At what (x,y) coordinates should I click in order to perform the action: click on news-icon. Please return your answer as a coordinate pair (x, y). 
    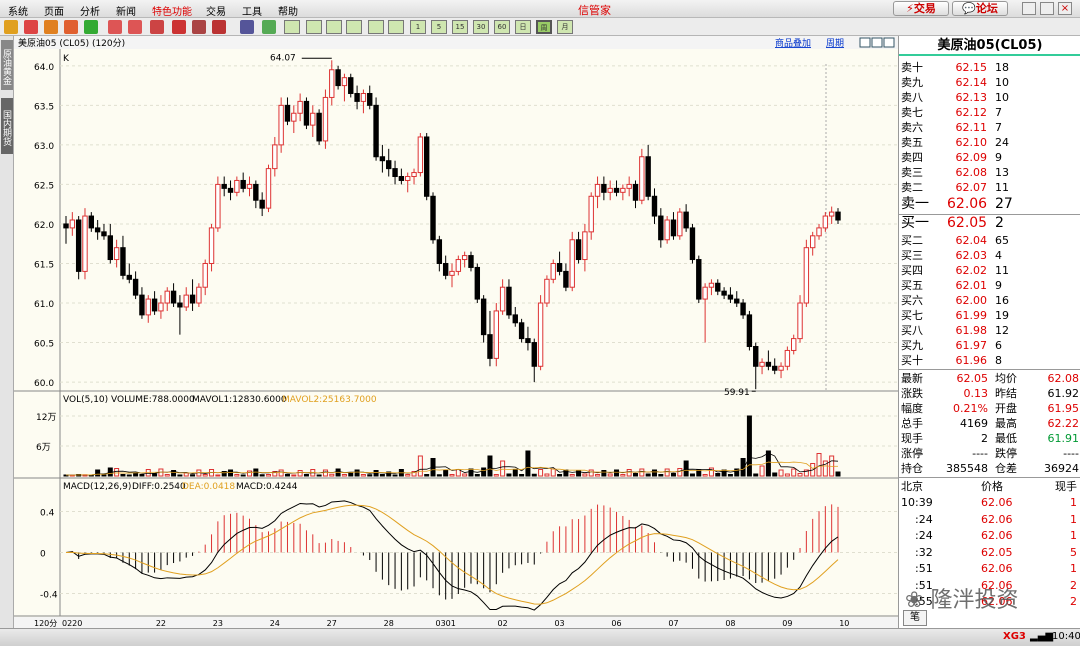
    Looking at the image, I should click on (71, 27).